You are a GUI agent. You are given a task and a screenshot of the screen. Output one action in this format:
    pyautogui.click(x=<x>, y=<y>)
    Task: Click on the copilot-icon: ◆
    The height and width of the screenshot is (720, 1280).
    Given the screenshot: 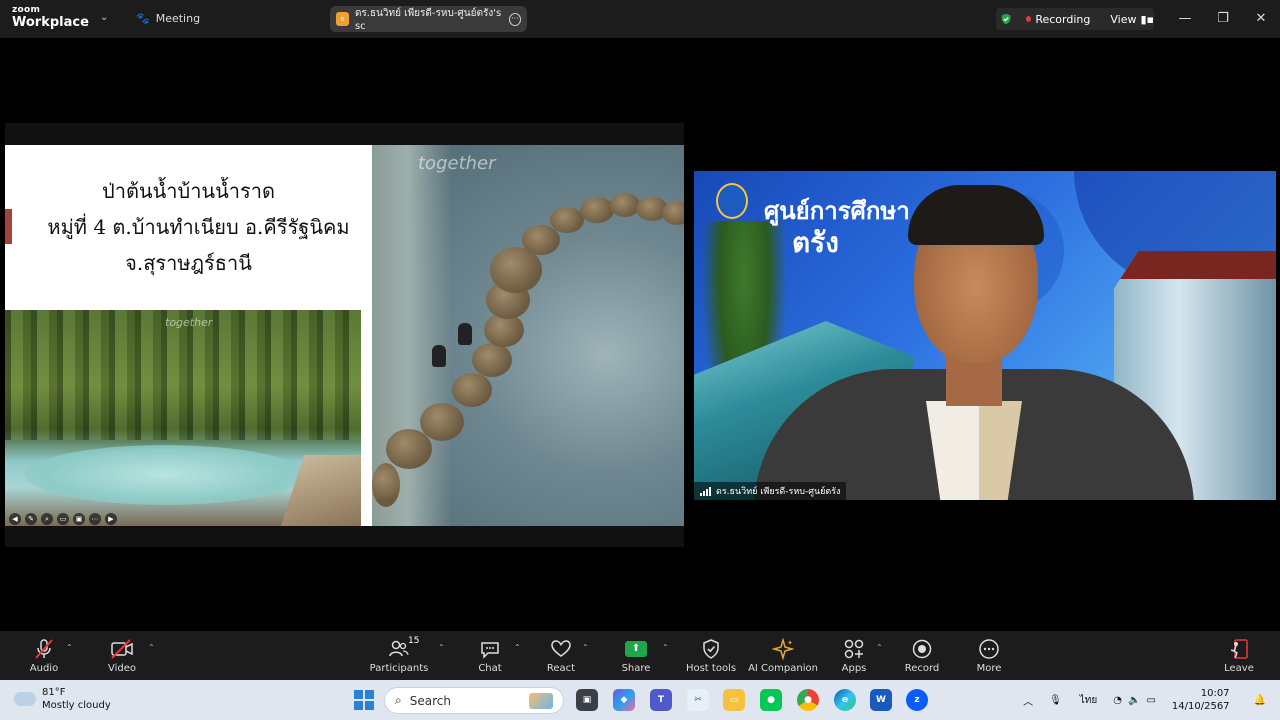 What is the action you would take?
    pyautogui.click(x=624, y=700)
    